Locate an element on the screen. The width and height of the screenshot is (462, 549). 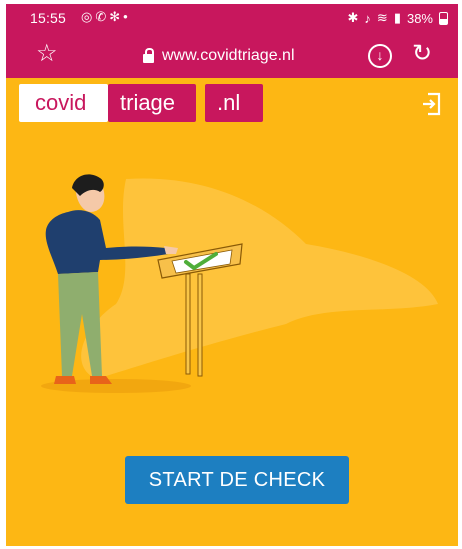
login-icon is located at coordinates (431, 104).